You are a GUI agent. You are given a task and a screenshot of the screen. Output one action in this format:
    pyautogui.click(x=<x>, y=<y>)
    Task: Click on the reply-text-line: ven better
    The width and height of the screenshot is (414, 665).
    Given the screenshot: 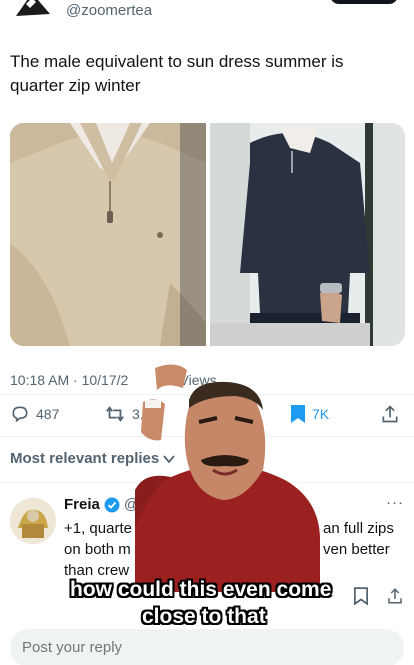 What is the action you would take?
    pyautogui.click(x=356, y=549)
    